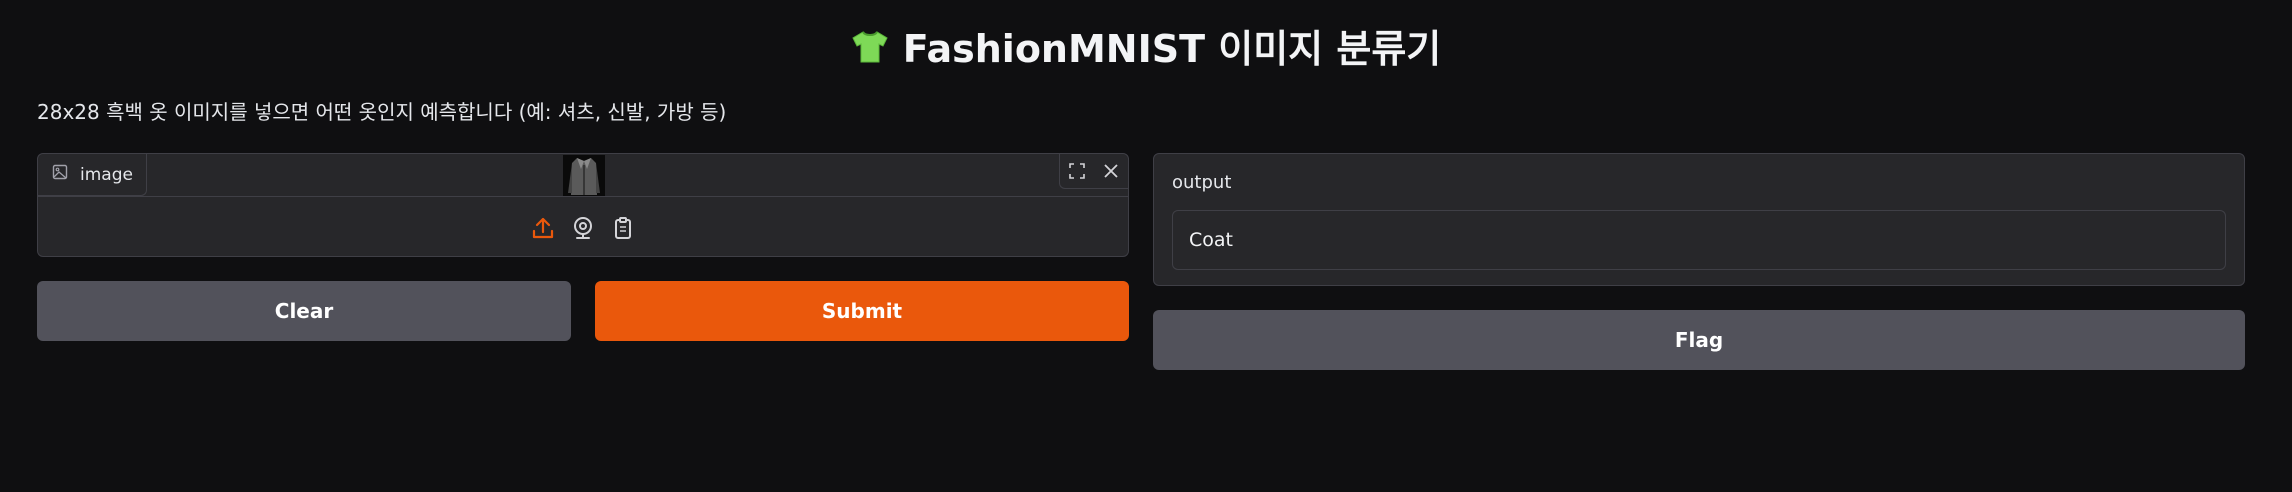  What do you see at coordinates (1172, 49) in the screenshot?
I see `page-title: FashionMNIST 이미지 분류기` at bounding box center [1172, 49].